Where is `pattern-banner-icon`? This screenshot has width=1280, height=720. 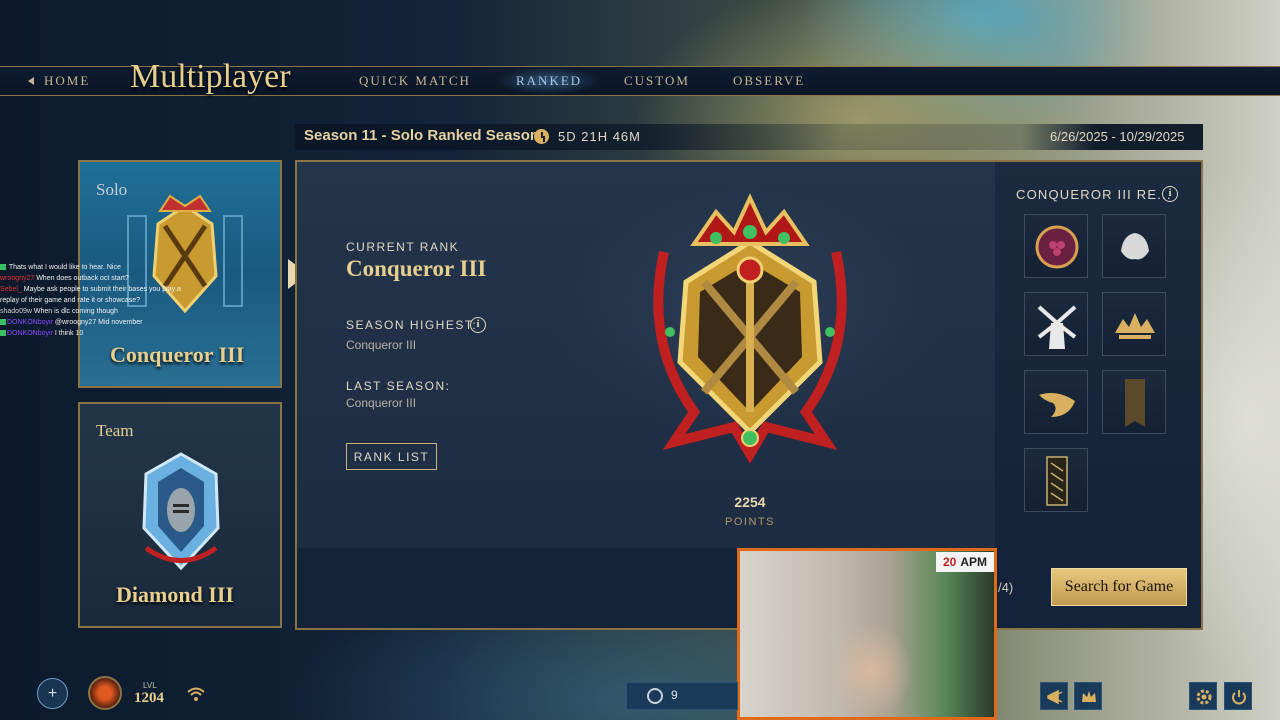 pattern-banner-icon is located at coordinates (1057, 481).